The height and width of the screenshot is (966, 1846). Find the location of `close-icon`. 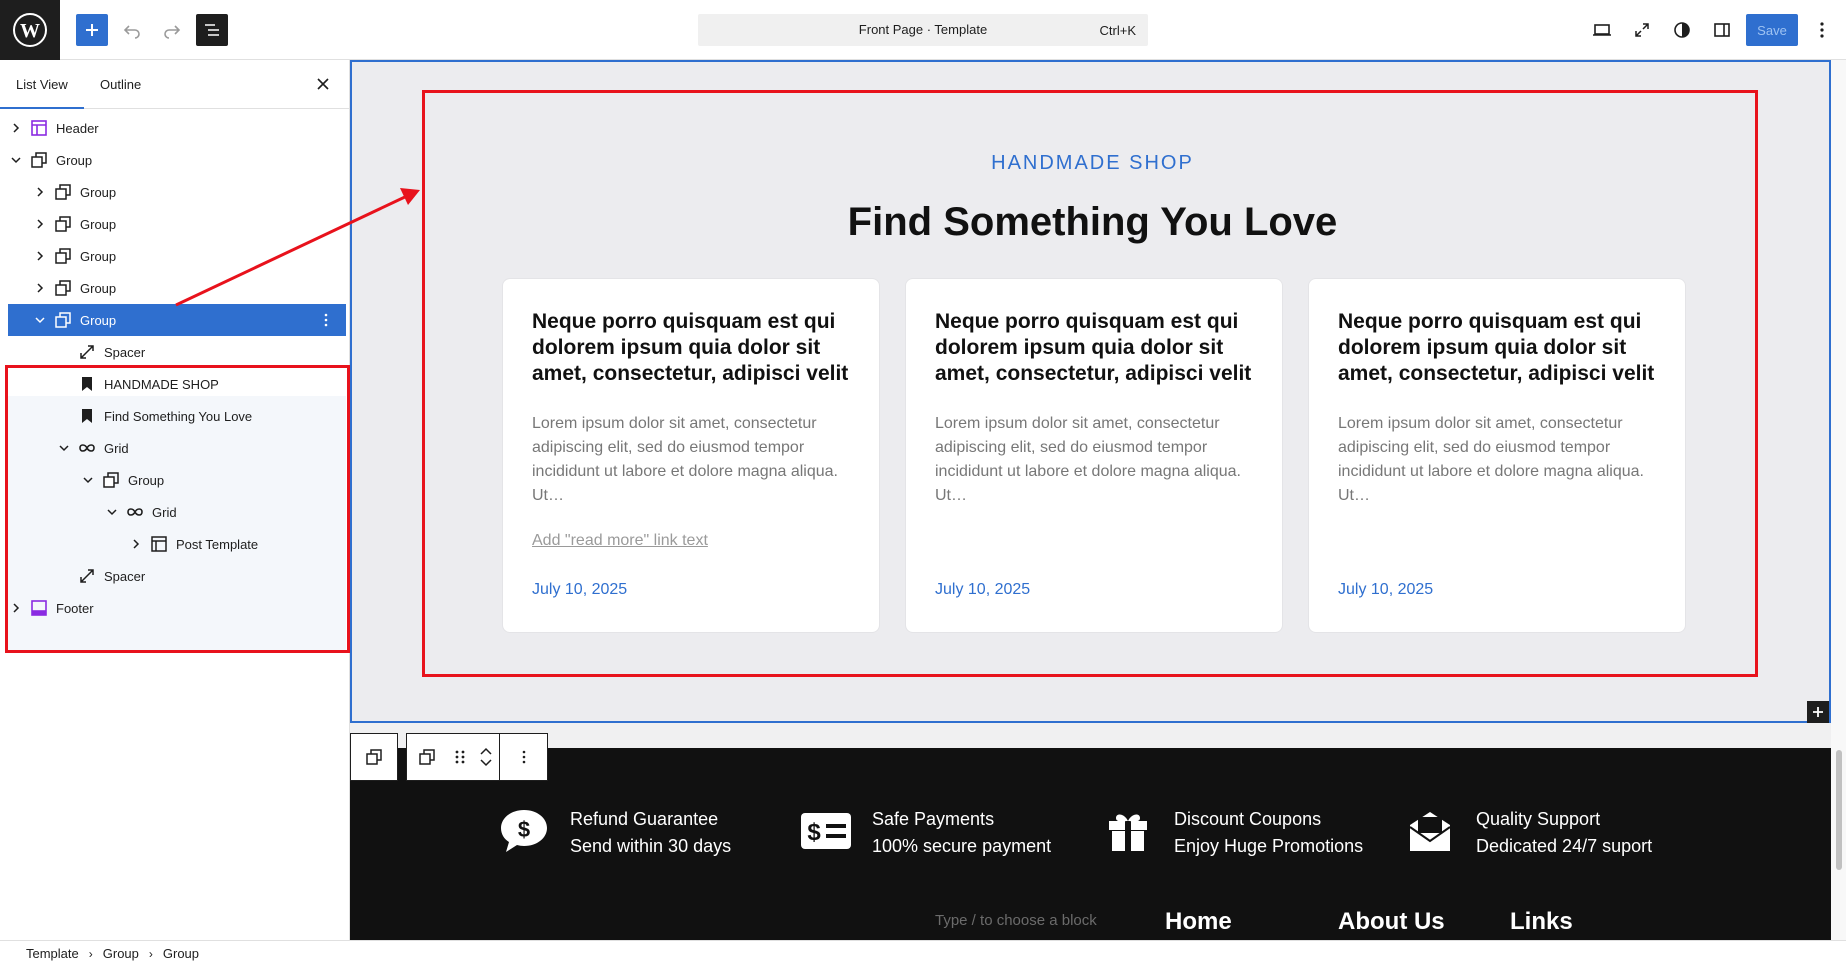

close-icon is located at coordinates (323, 84).